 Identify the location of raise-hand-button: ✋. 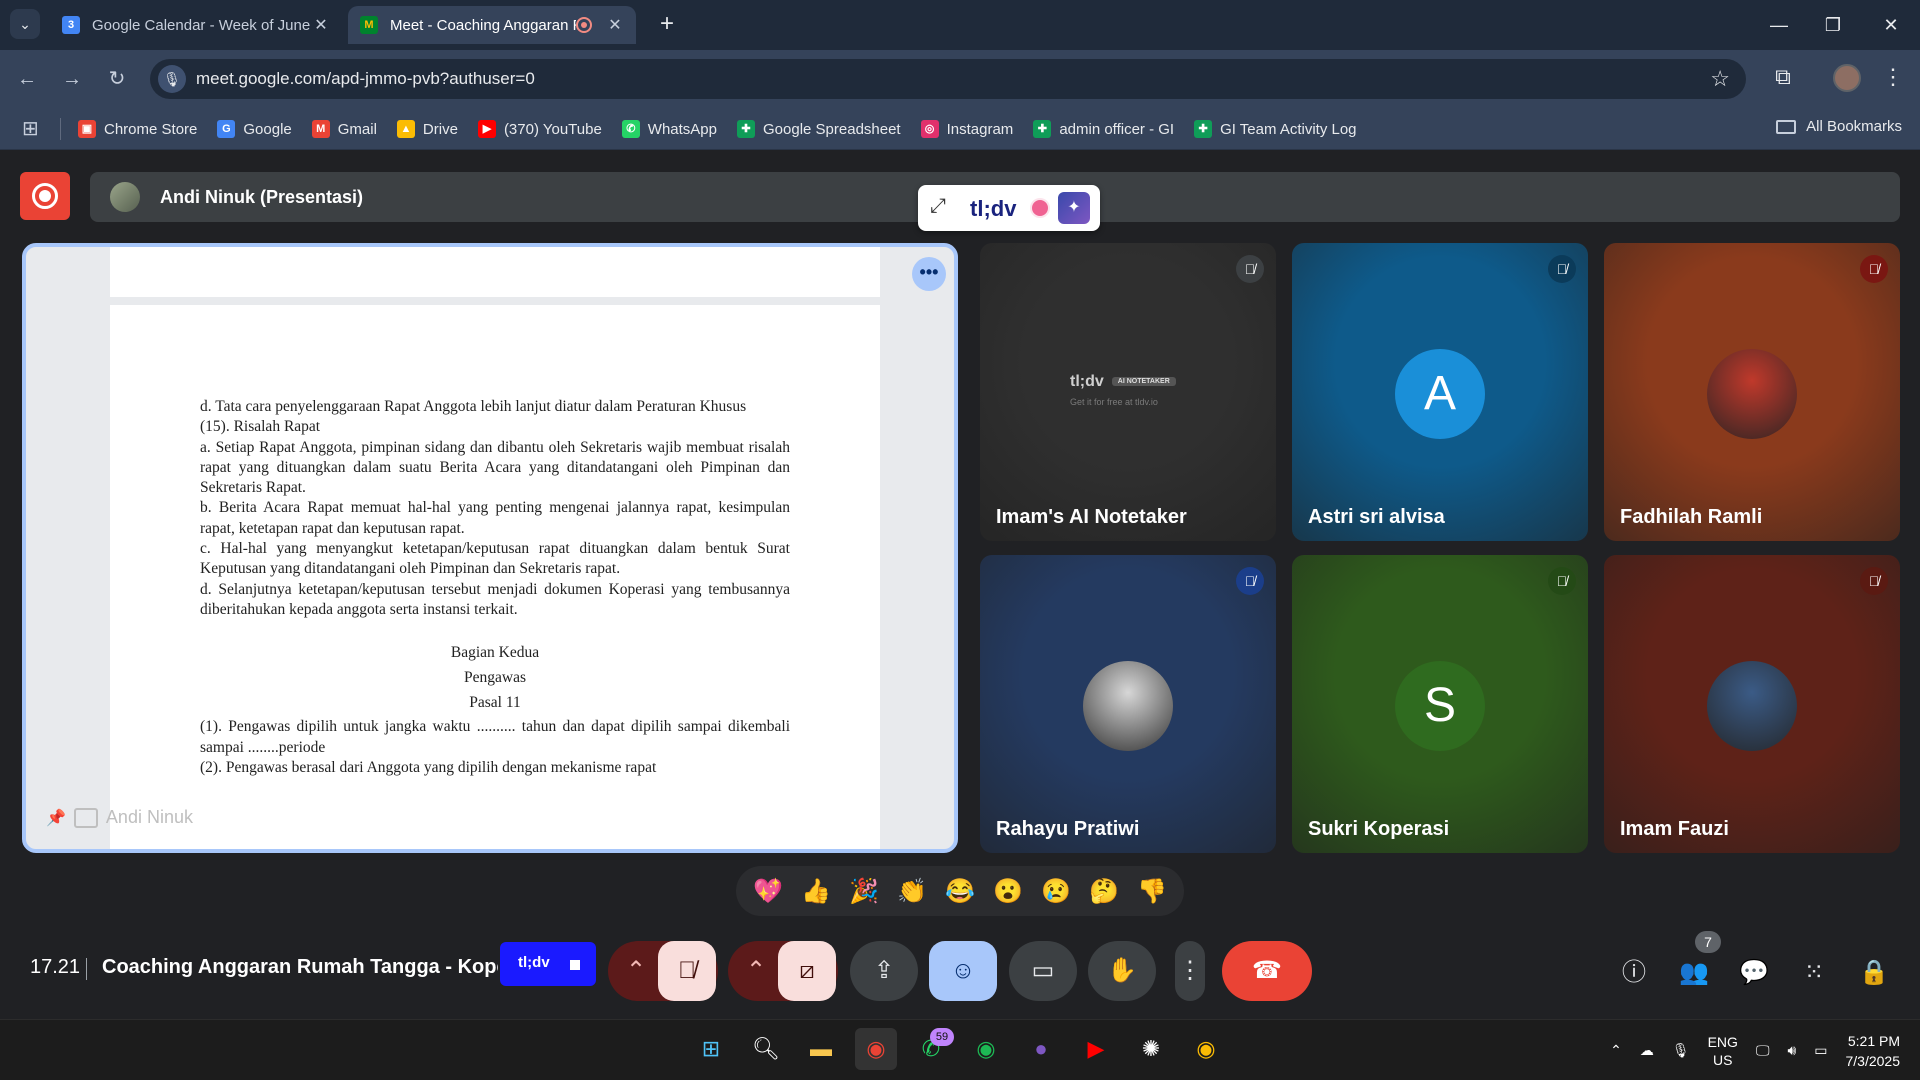
(1122, 971).